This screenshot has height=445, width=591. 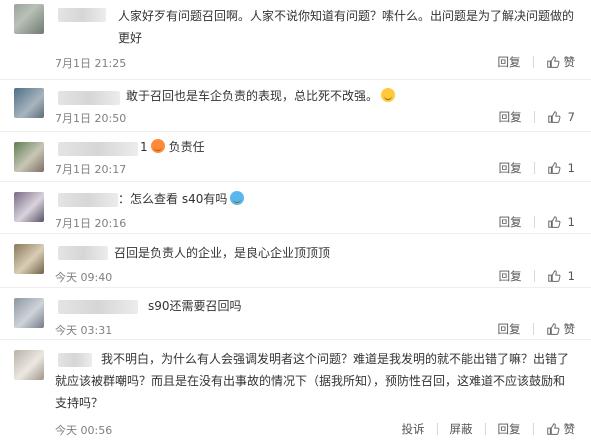 What do you see at coordinates (172, 146) in the screenshot?
I see `comment-text: 1 负责任` at bounding box center [172, 146].